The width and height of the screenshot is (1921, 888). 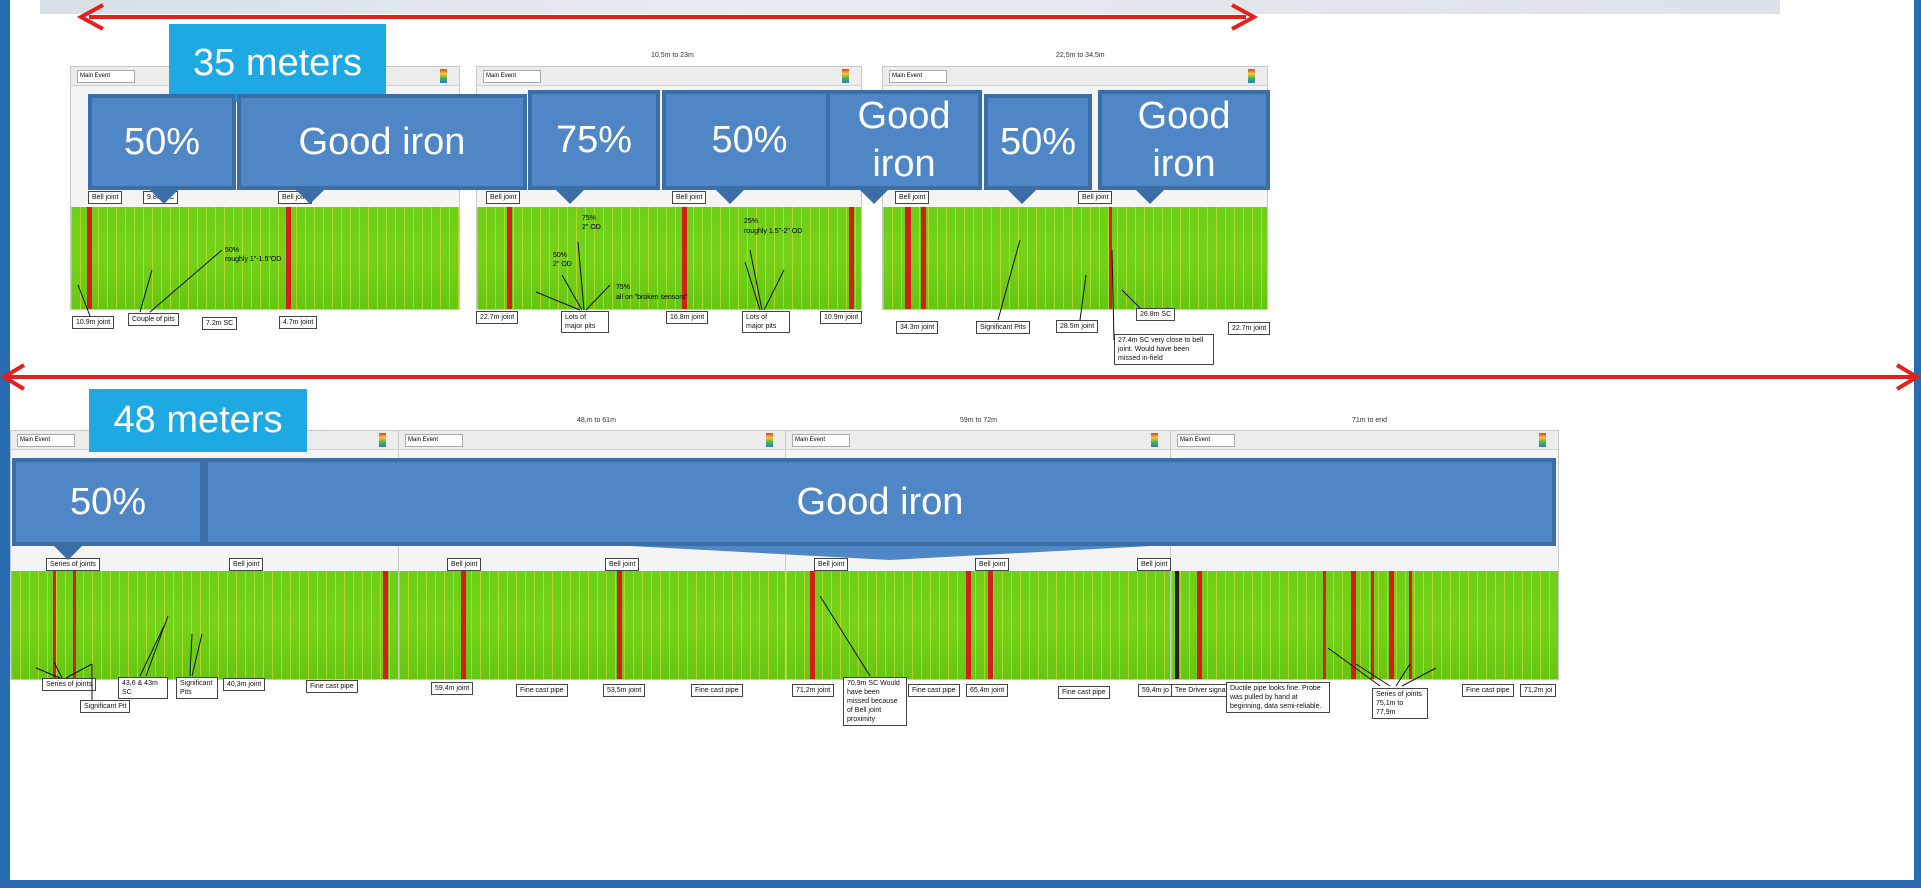 I want to click on callout-good-iron: Good iron, so click(x=880, y=502).